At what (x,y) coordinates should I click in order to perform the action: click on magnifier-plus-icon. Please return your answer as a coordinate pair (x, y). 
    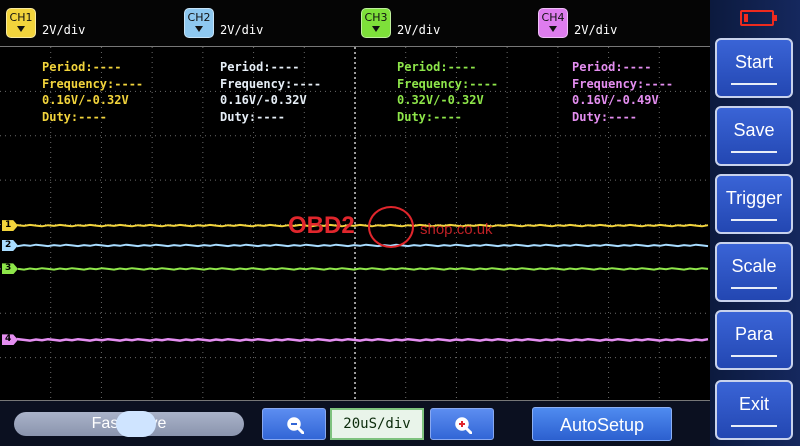
    Looking at the image, I should click on (463, 425).